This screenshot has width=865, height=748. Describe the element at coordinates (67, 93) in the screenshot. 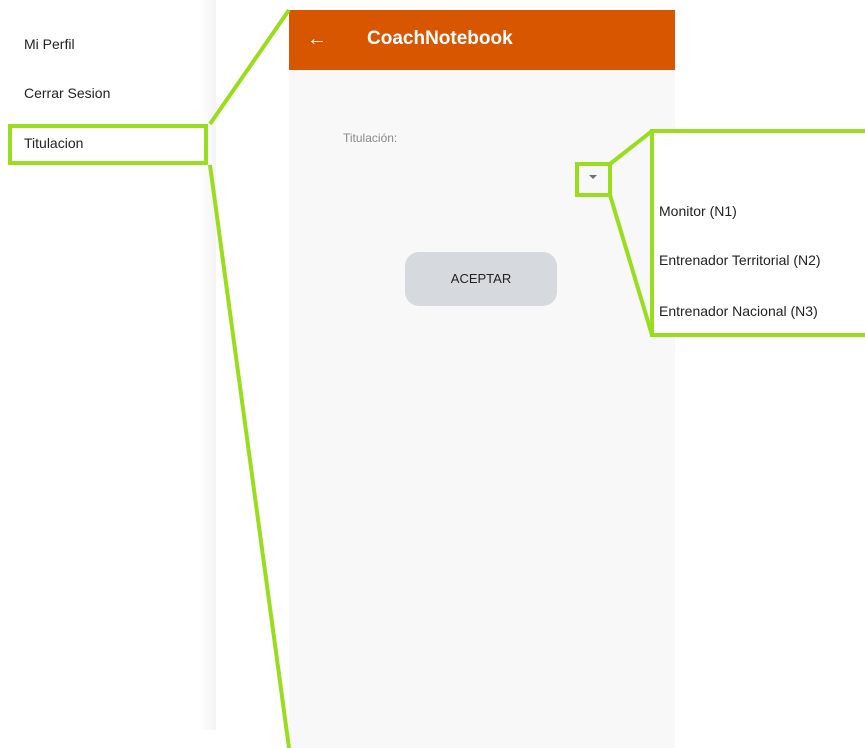

I see `menu-item-cerrar-sesion: Cerrar Sesion` at that location.